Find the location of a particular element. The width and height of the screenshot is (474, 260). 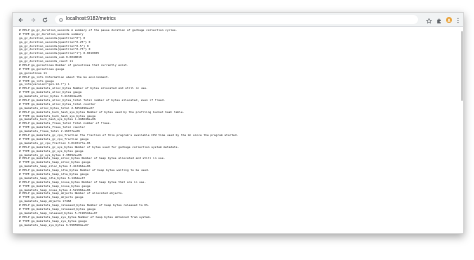

browser-toolbar: localhost:9182/metrics is located at coordinates (238, 20).